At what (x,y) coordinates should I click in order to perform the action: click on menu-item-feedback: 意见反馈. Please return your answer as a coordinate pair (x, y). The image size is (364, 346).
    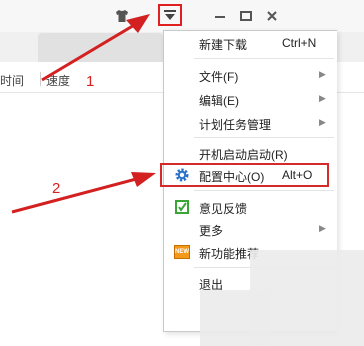
    Looking at the image, I should click on (250, 207).